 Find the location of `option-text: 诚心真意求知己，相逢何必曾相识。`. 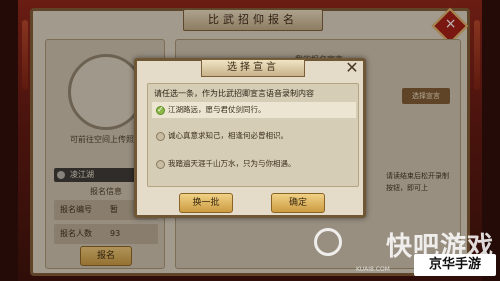

option-text: 诚心真意求知己，相逢何必曾相识。 is located at coordinates (228, 135).